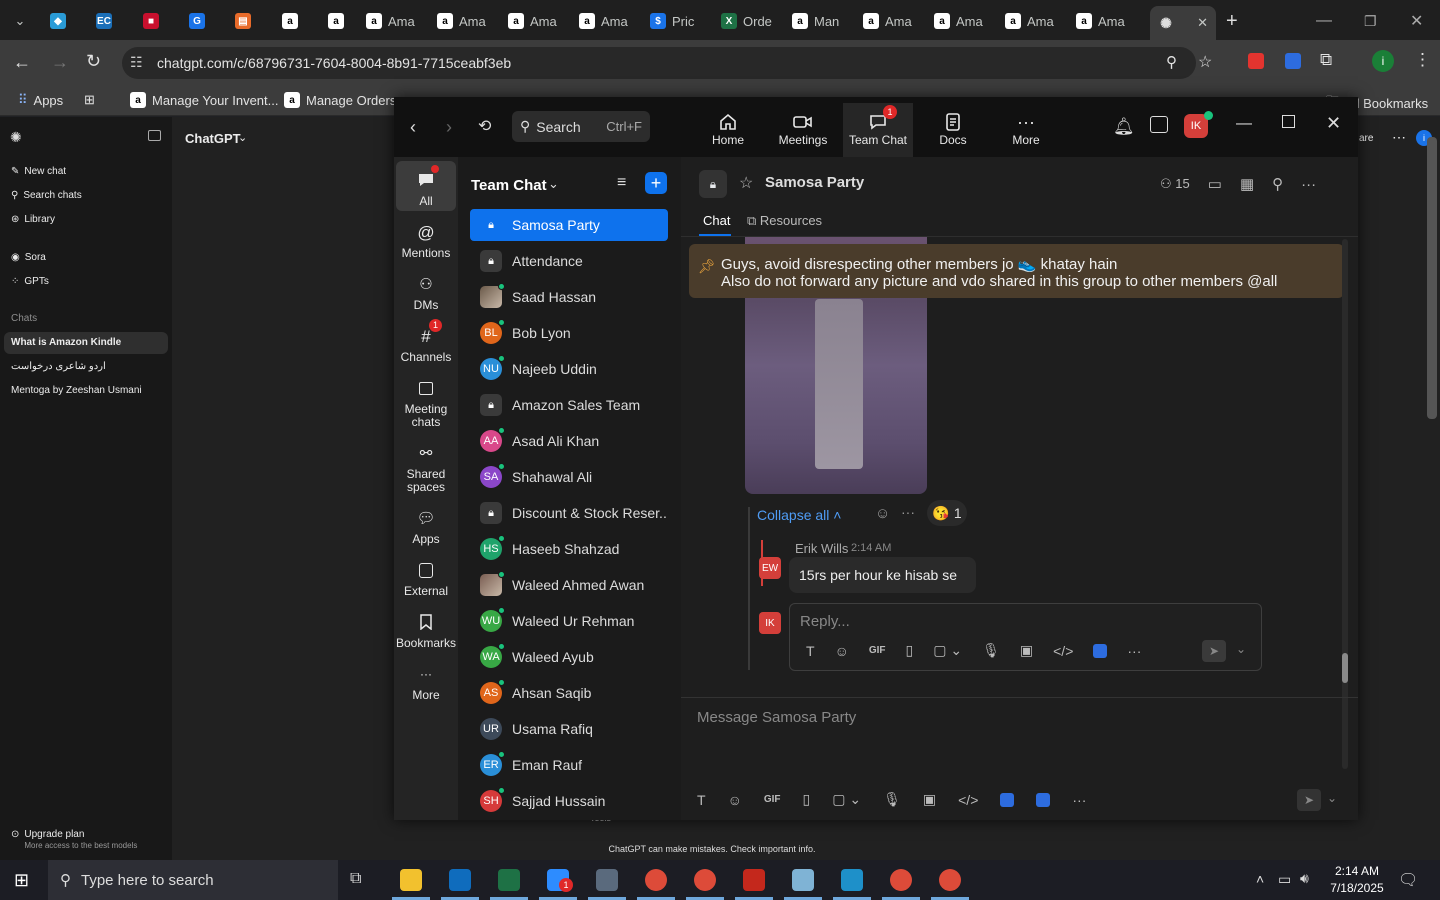  I want to click on rail-mentions: @ Mentions, so click(426, 240).